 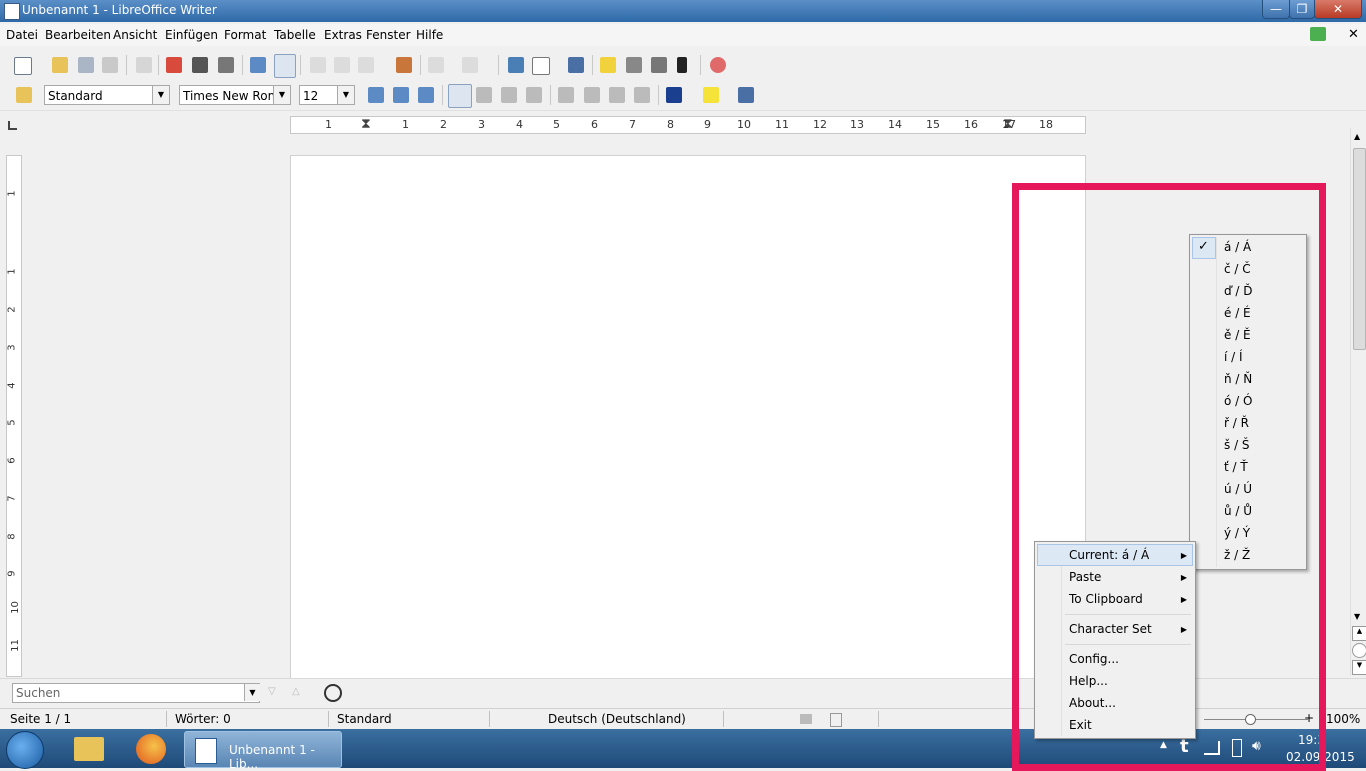 I want to click on update-icon, so click(x=1318, y=34).